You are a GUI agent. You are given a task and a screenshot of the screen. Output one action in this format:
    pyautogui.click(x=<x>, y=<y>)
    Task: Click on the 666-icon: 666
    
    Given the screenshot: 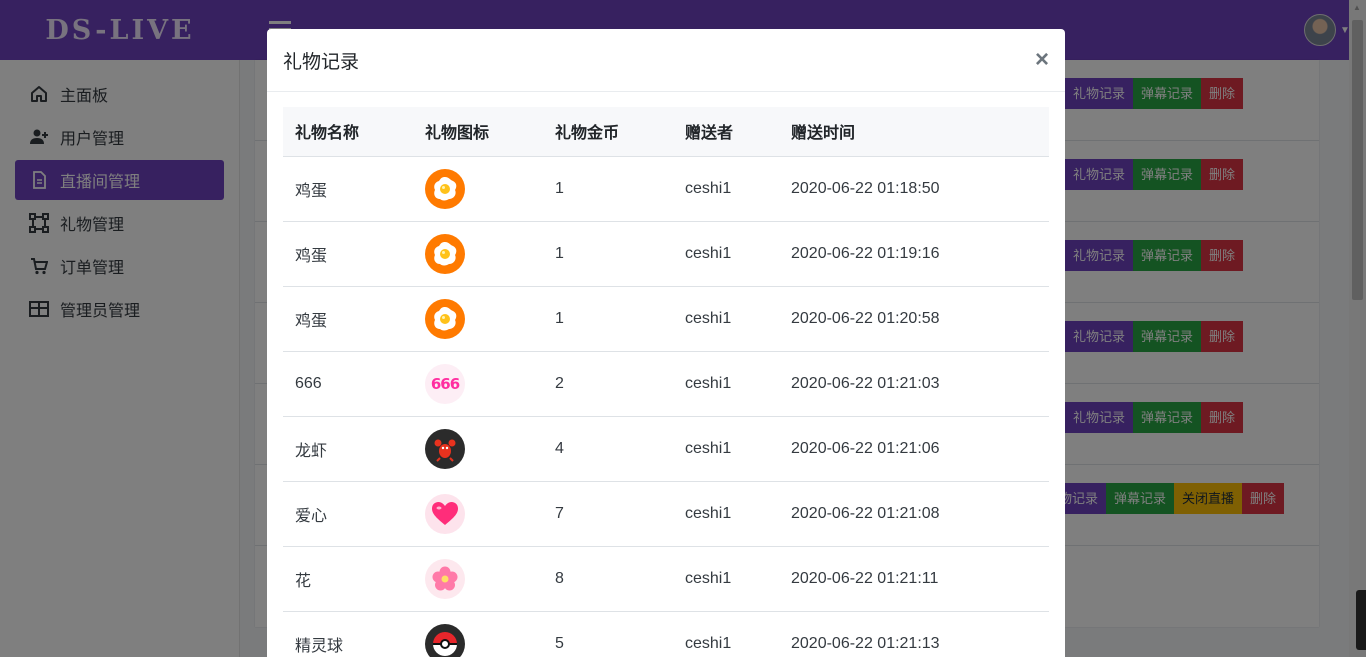 What is the action you would take?
    pyautogui.click(x=445, y=383)
    